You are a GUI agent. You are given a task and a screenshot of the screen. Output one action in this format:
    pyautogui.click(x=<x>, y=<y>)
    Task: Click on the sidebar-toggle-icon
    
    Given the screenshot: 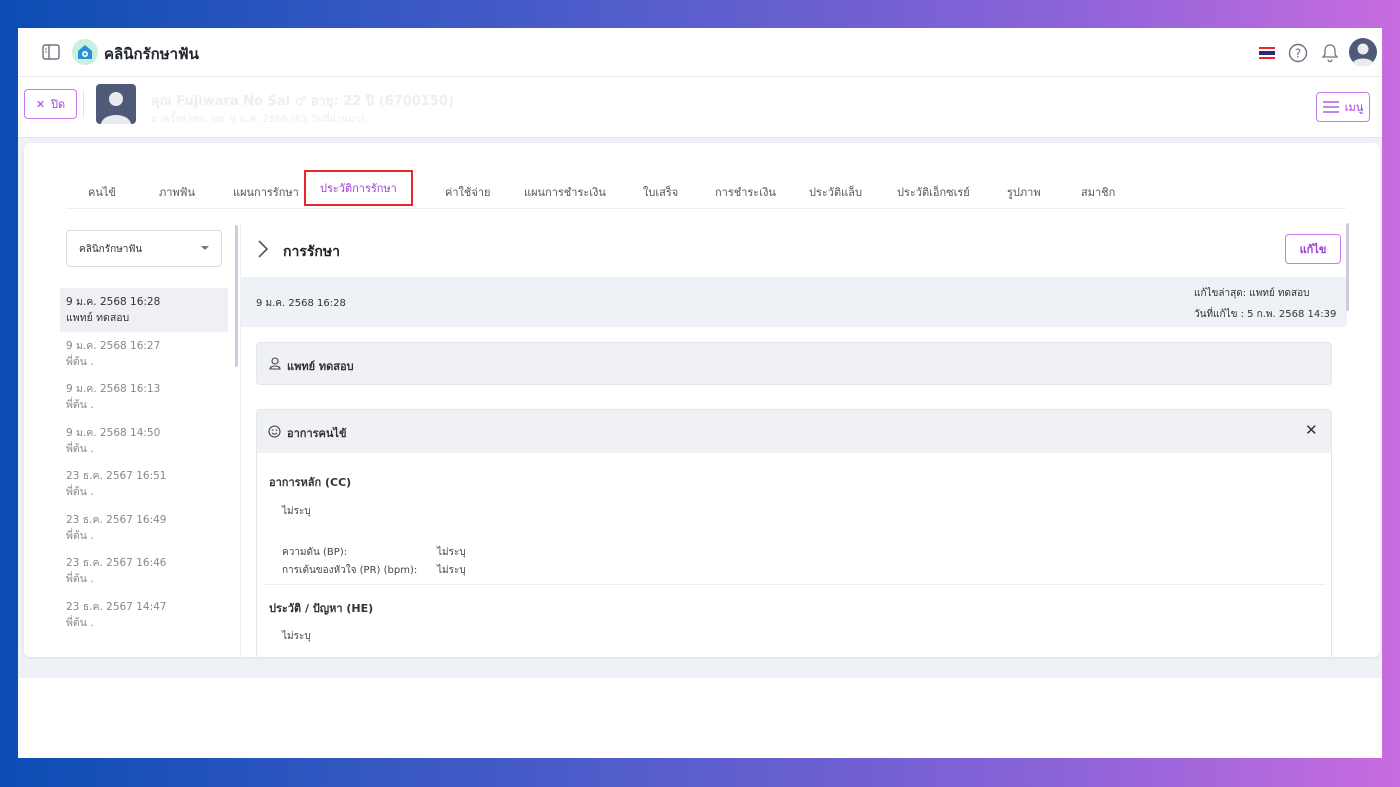 What is the action you would take?
    pyautogui.click(x=51, y=52)
    